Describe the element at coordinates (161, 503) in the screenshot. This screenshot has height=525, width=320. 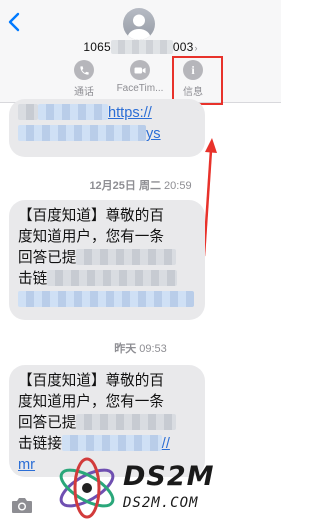
I see `watermark-domain: DS2M.COM` at that location.